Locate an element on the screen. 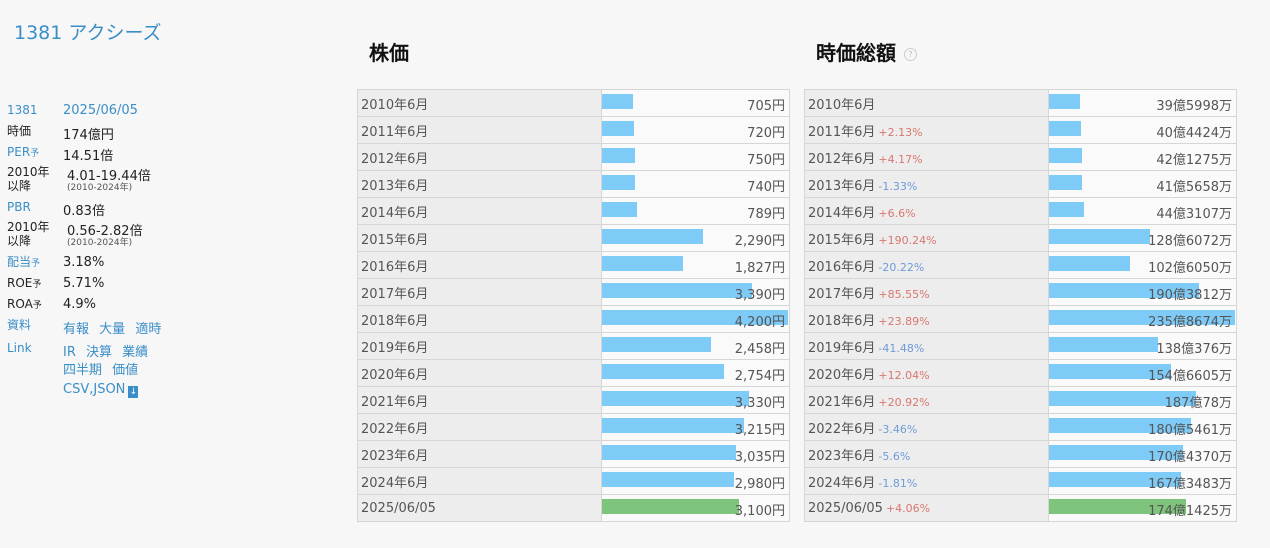 The width and height of the screenshot is (1270, 548). change-percent: +12.04% is located at coordinates (904, 375).